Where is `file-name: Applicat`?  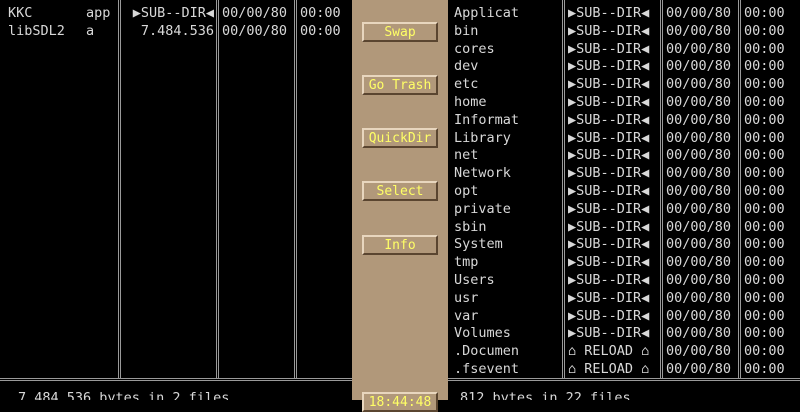
file-name: Applicat is located at coordinates (487, 13).